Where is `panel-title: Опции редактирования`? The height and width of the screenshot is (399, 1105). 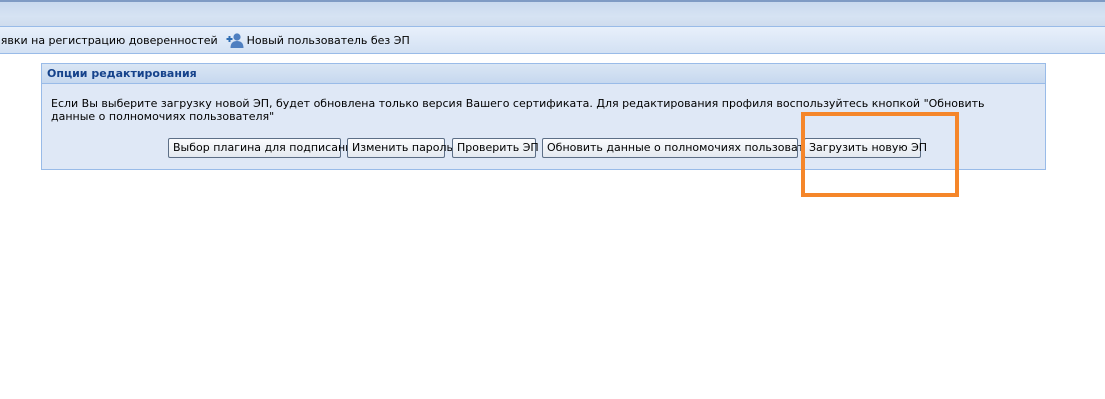
panel-title: Опции редактирования is located at coordinates (543, 74).